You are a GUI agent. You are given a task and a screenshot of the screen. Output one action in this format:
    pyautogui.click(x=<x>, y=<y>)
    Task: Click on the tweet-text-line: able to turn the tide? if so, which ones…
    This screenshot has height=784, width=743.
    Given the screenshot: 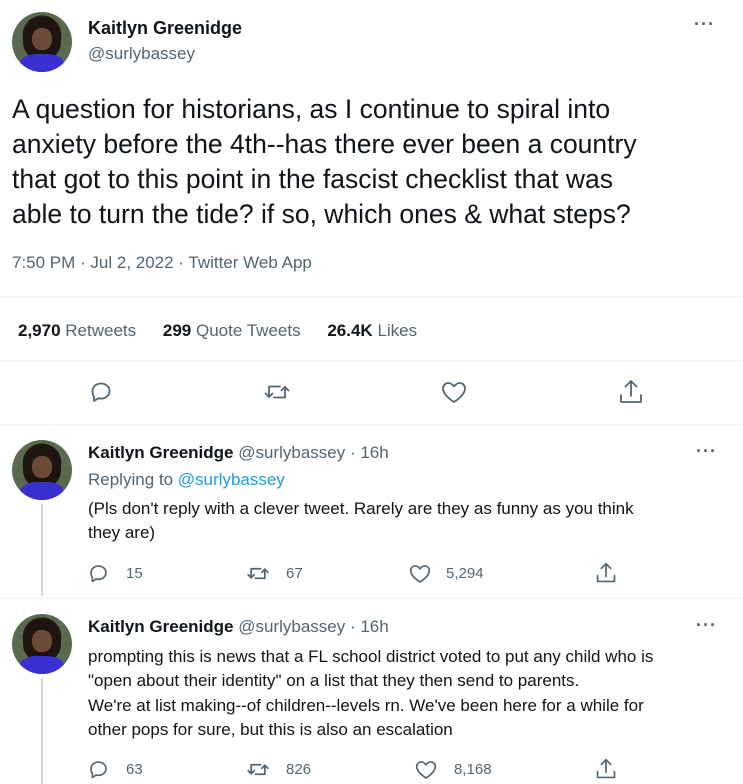 What is the action you would take?
    pyautogui.click(x=321, y=214)
    